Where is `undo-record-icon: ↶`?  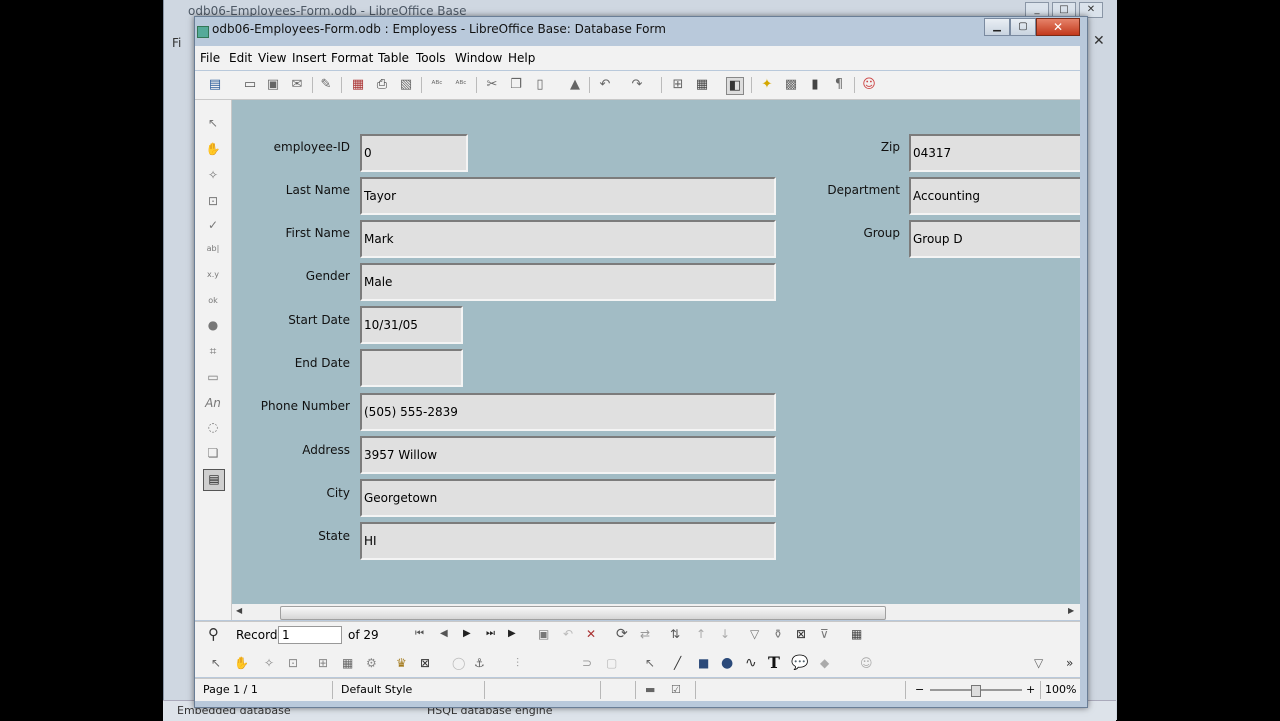 undo-record-icon: ↶ is located at coordinates (568, 634).